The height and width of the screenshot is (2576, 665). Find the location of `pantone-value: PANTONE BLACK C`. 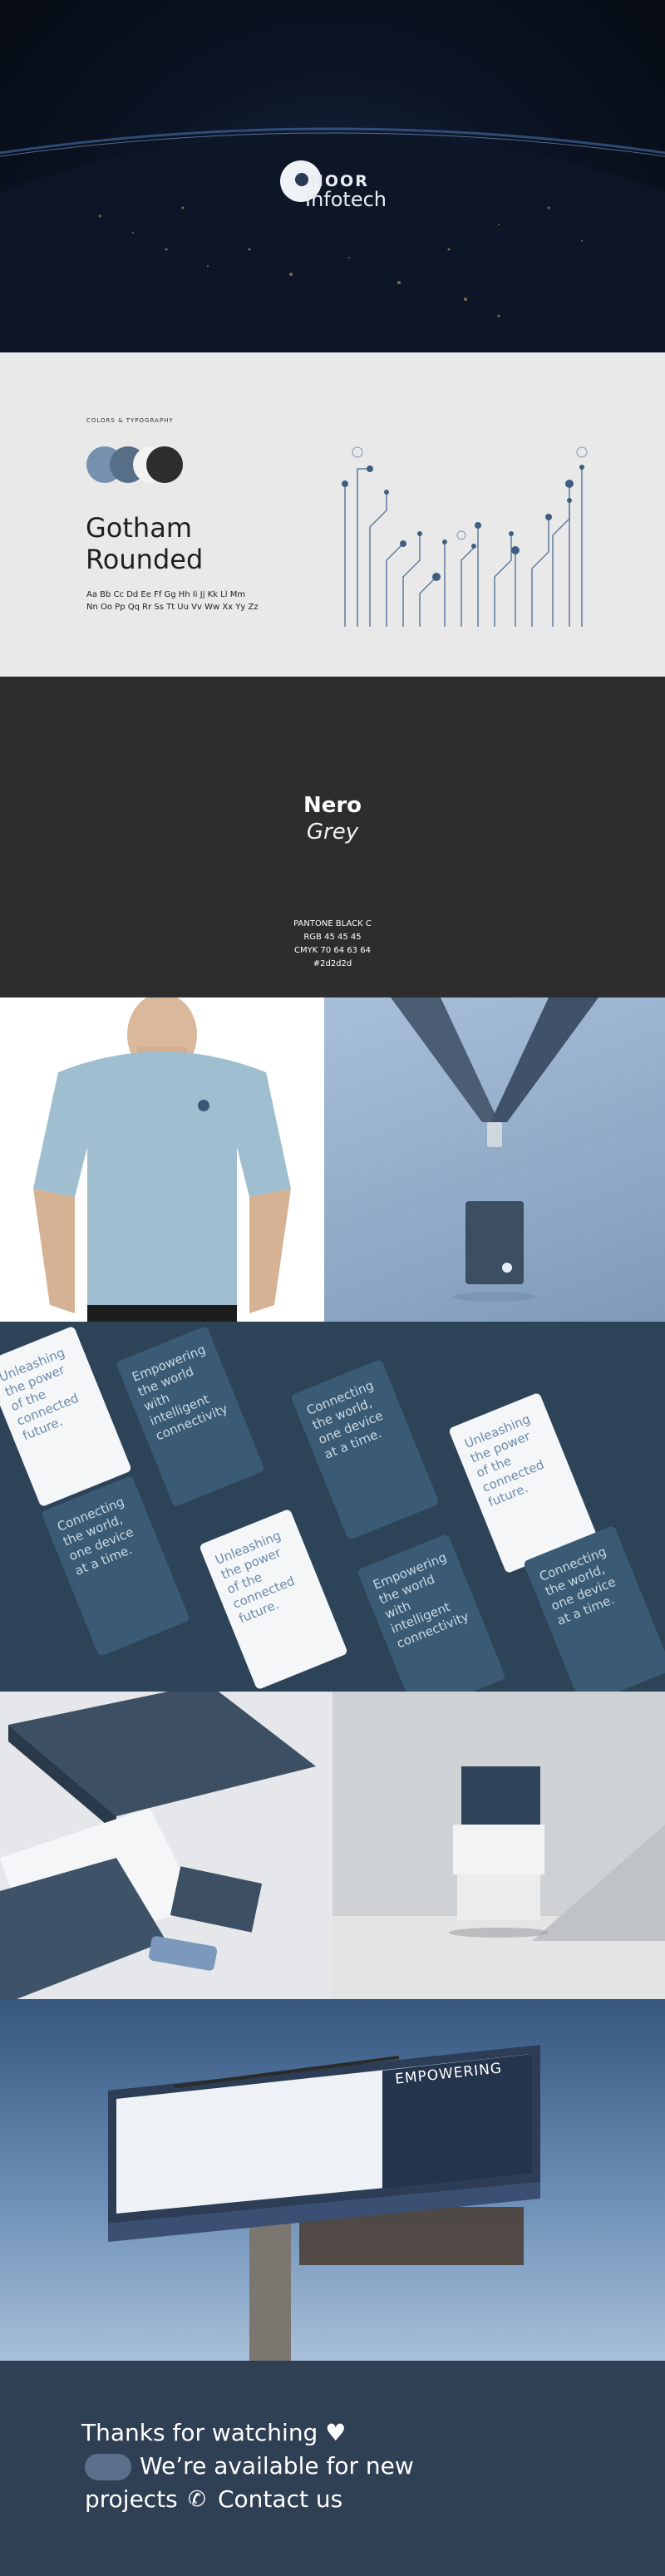

pantone-value: PANTONE BLACK C is located at coordinates (332, 923).